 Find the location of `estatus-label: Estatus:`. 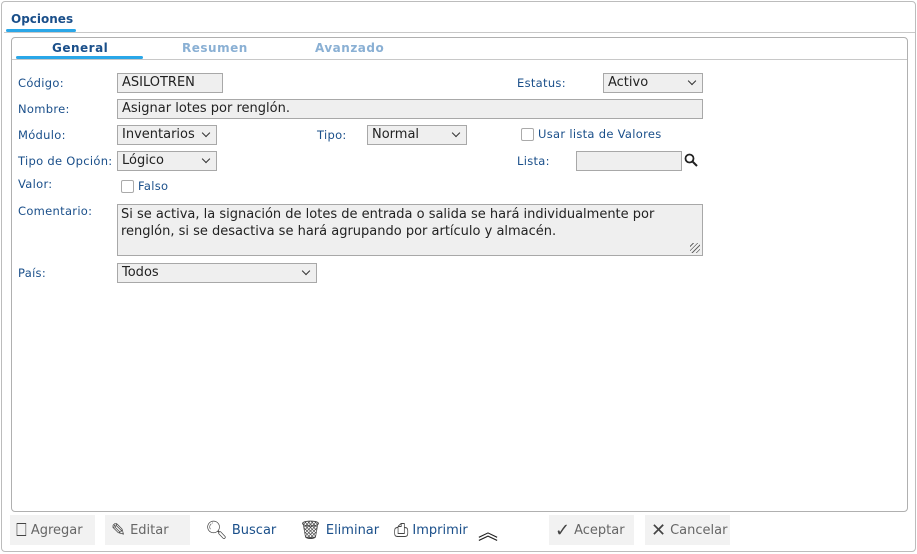

estatus-label: Estatus: is located at coordinates (541, 83).